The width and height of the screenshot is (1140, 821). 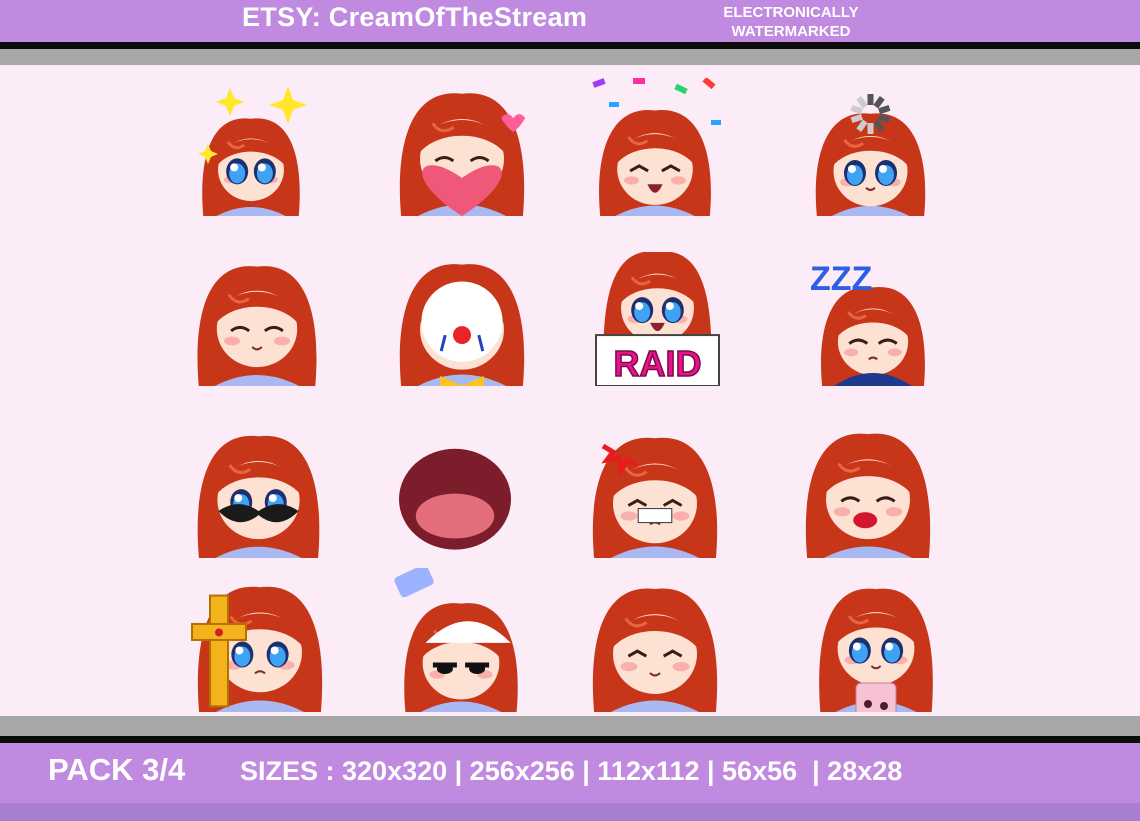 What do you see at coordinates (867, 323) in the screenshot?
I see `sleepy-zzz-emote-art: ZZZ` at bounding box center [867, 323].